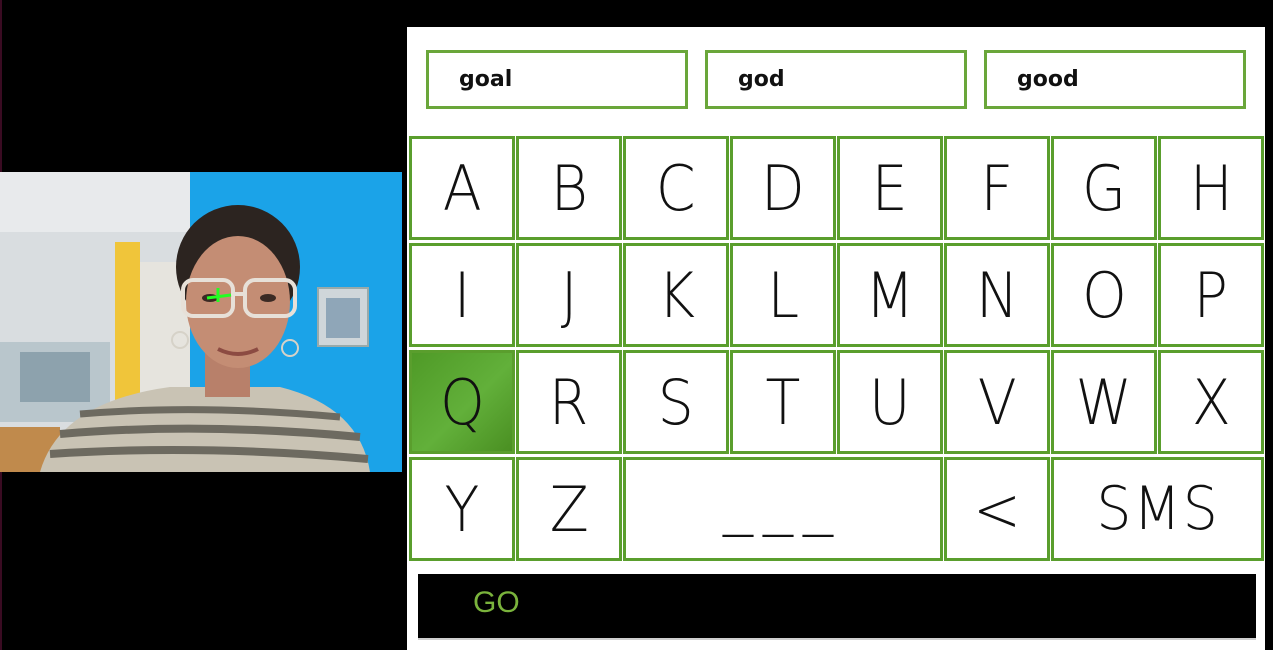 This screenshot has width=1273, height=650. I want to click on key-h: H, so click(1211, 188).